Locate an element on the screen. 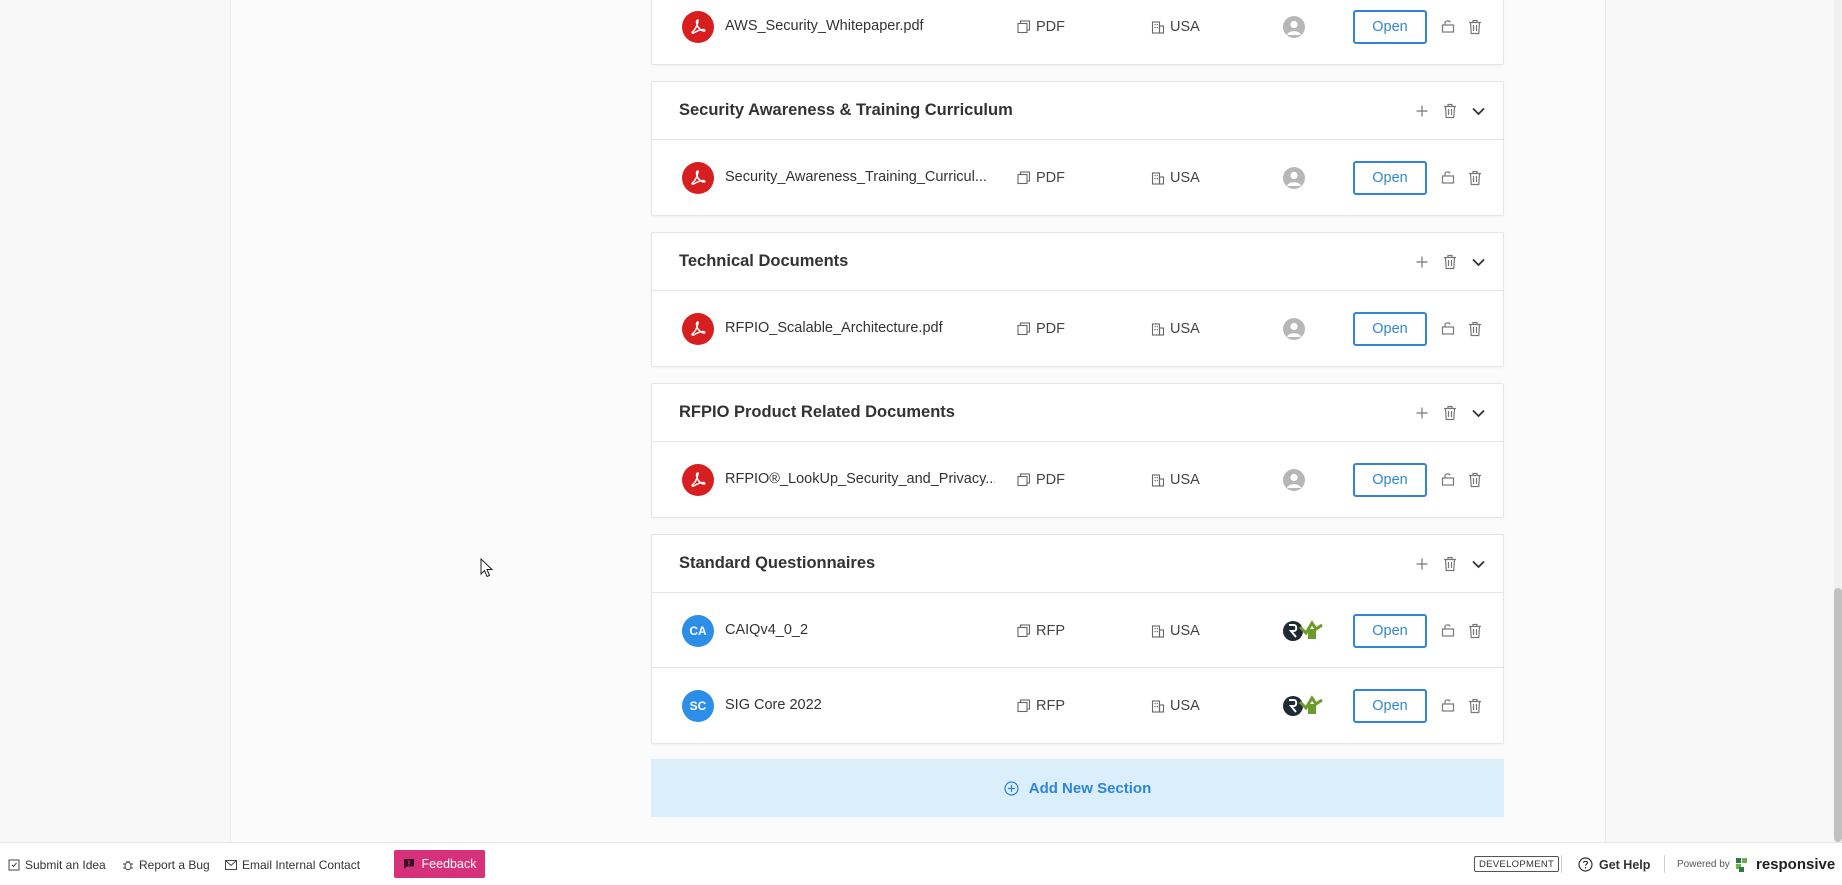 Image resolution: width=1842 pixels, height=885 pixels. section-title: RFPIO Product Related Documents is located at coordinates (817, 412).